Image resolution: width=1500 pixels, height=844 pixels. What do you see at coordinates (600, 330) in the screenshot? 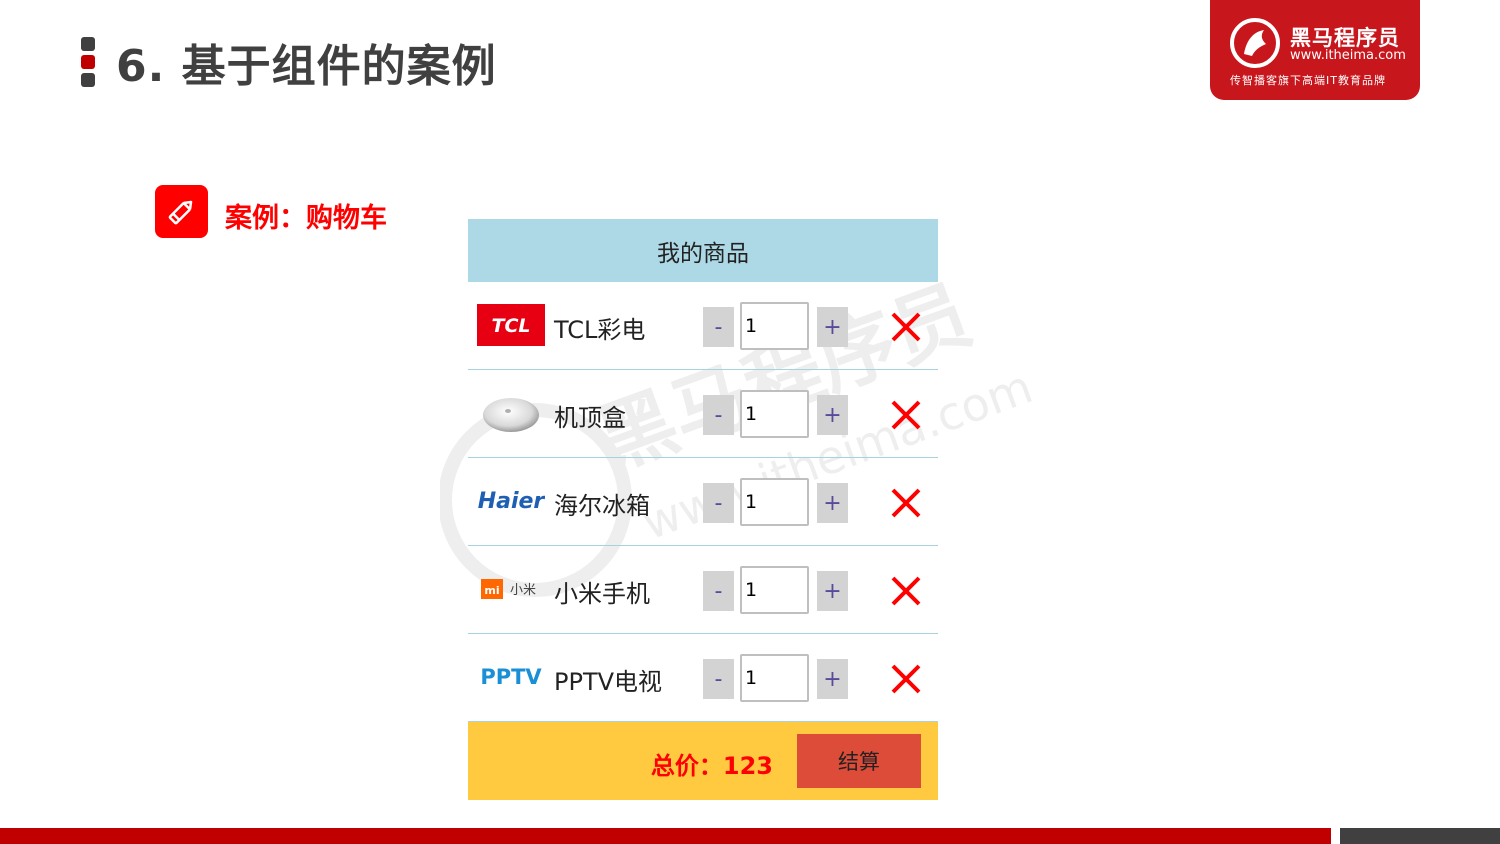
I see `item-name: TCL彩电` at bounding box center [600, 330].